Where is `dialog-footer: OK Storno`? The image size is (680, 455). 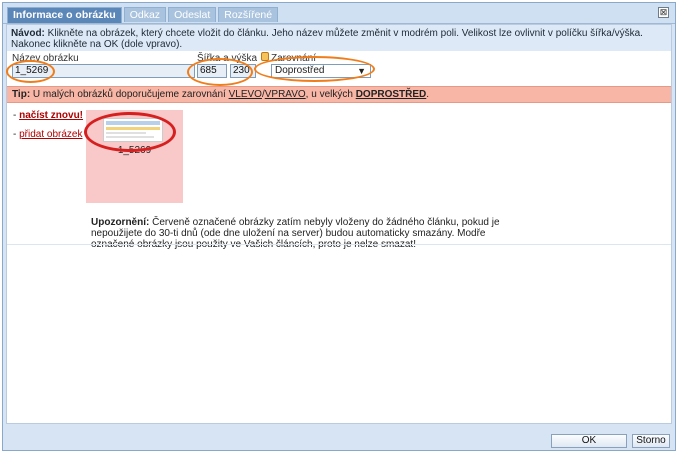
dialog-footer: OK Storno is located at coordinates (339, 439).